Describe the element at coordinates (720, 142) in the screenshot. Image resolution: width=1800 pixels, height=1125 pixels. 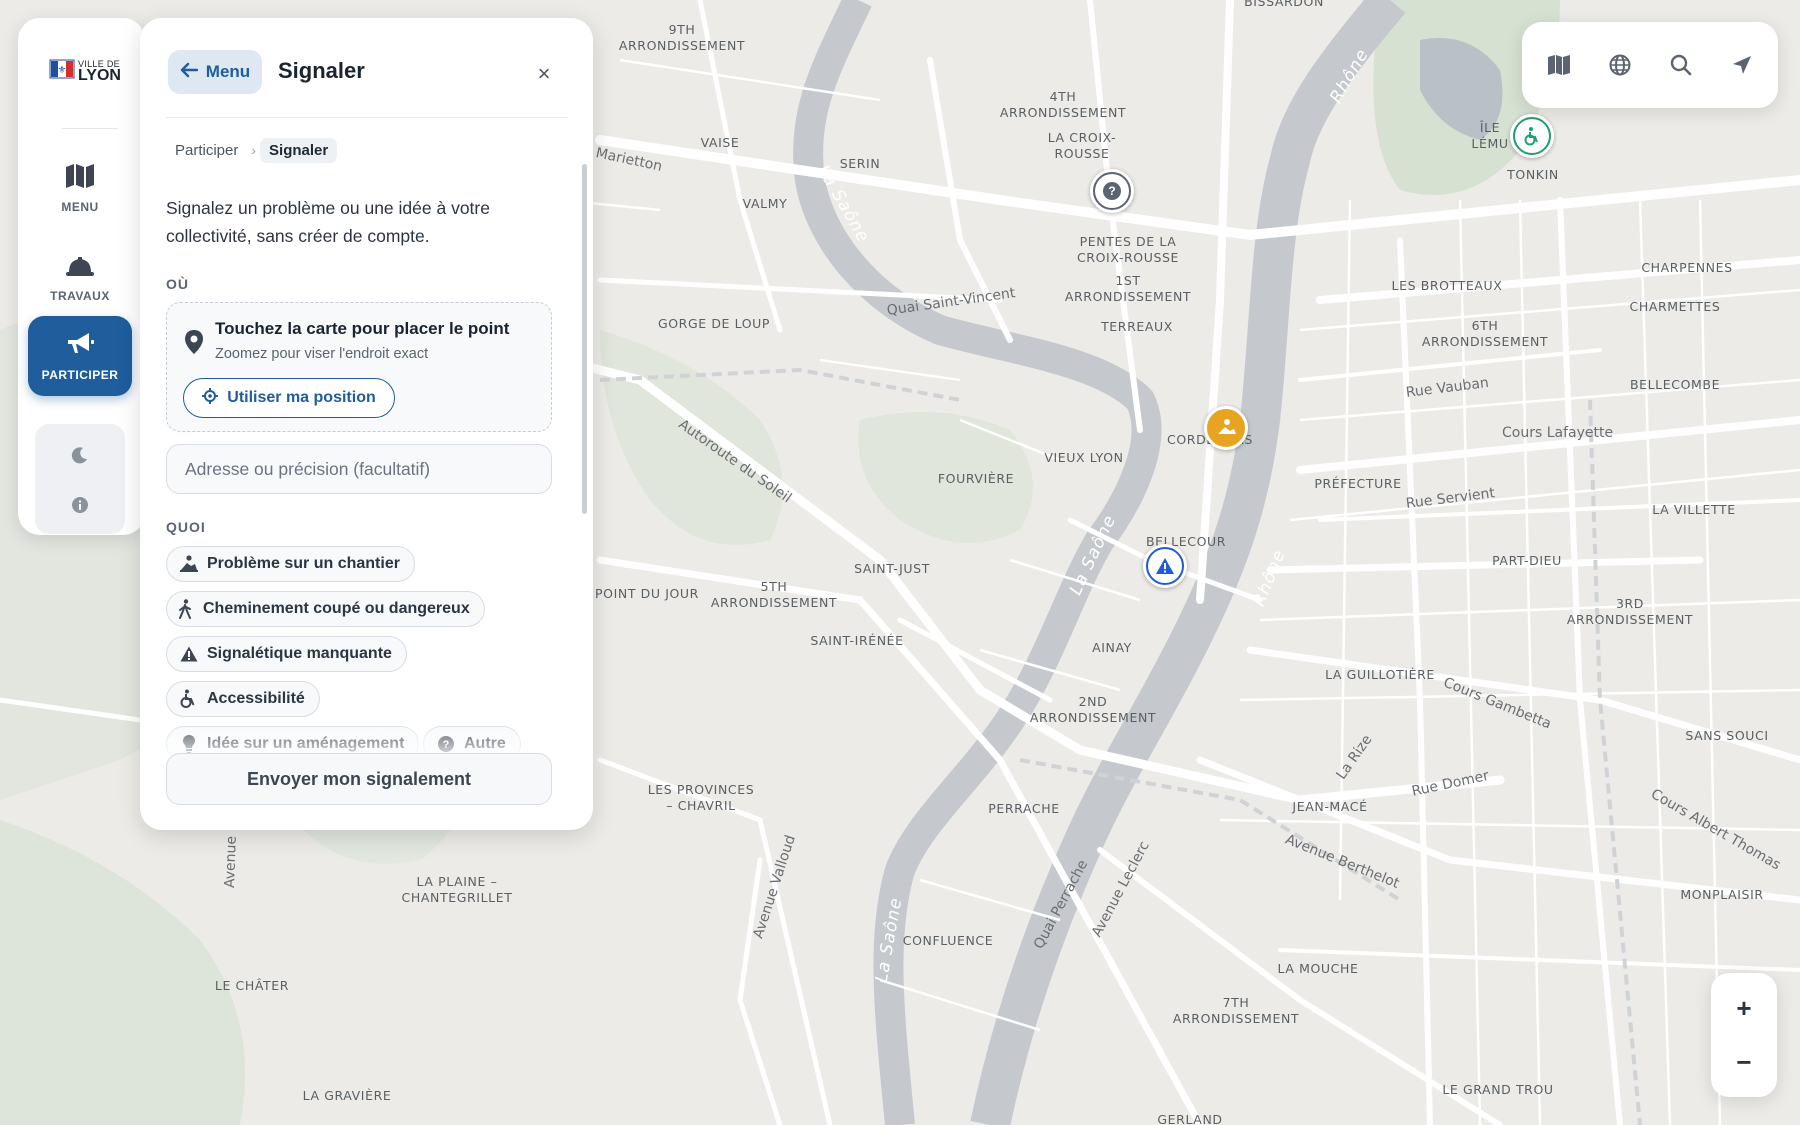
I see `district-label: VAISE` at that location.